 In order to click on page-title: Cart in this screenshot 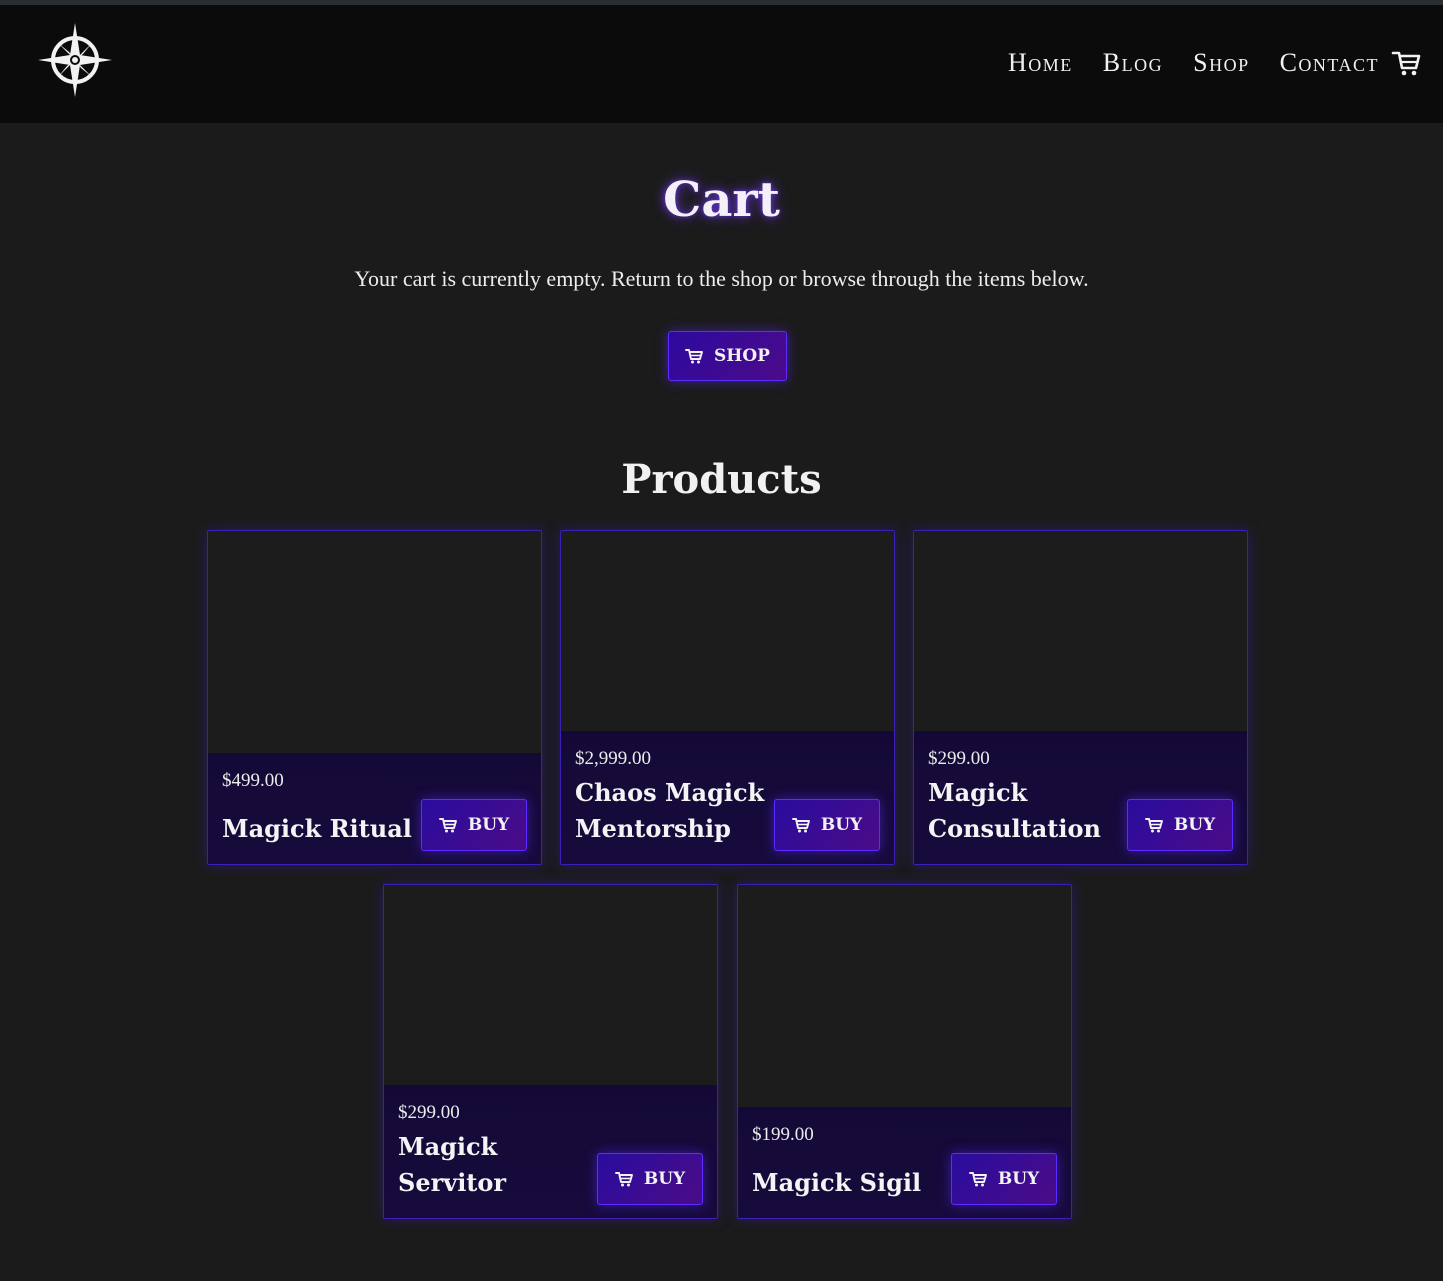, I will do `click(721, 200)`.